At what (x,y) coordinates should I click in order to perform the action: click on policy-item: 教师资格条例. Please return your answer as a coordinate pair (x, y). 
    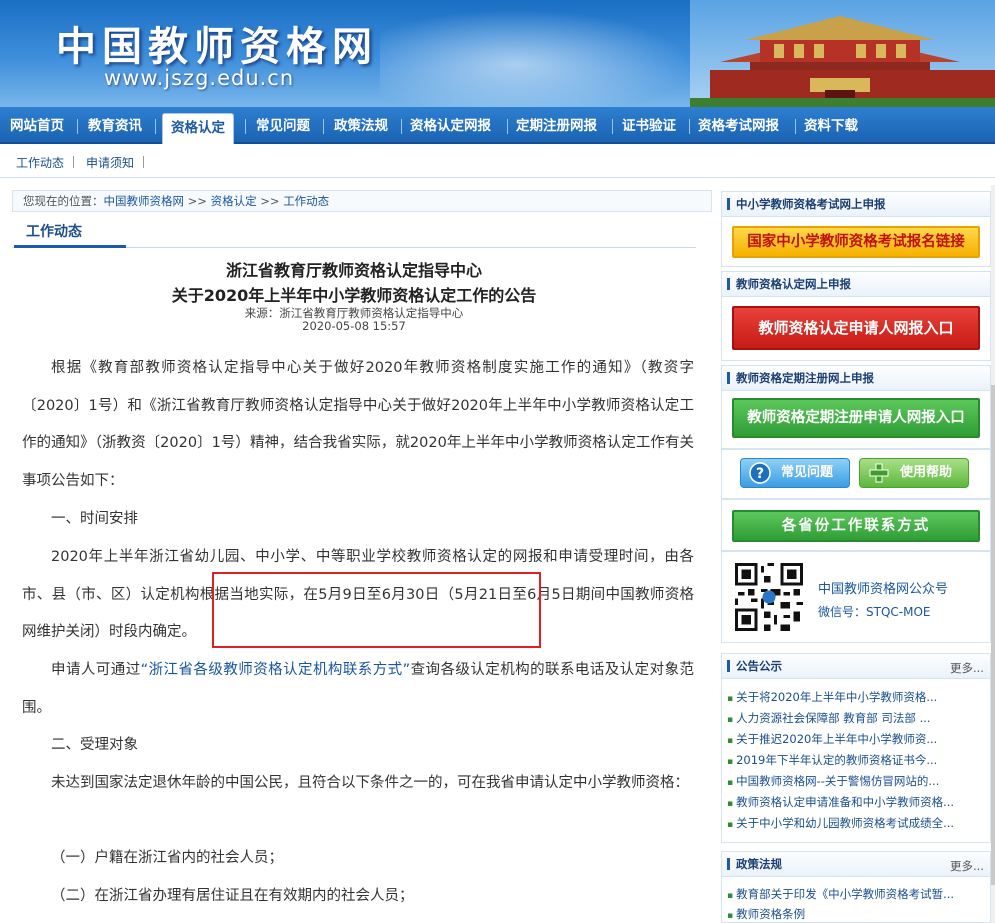
    Looking at the image, I should click on (847, 914).